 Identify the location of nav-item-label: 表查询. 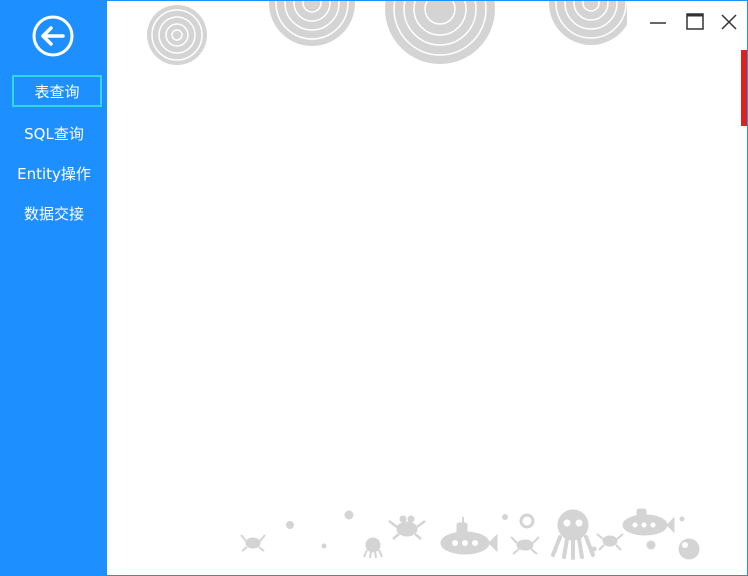
(57, 91).